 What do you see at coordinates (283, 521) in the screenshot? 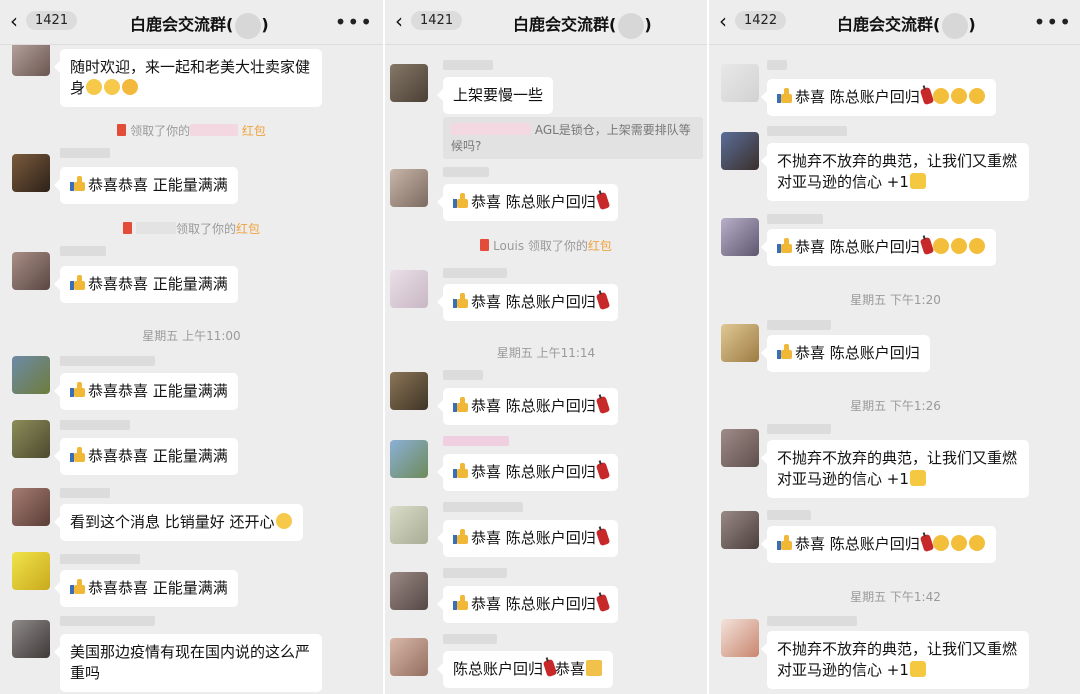
I see `grinning-emoji` at bounding box center [283, 521].